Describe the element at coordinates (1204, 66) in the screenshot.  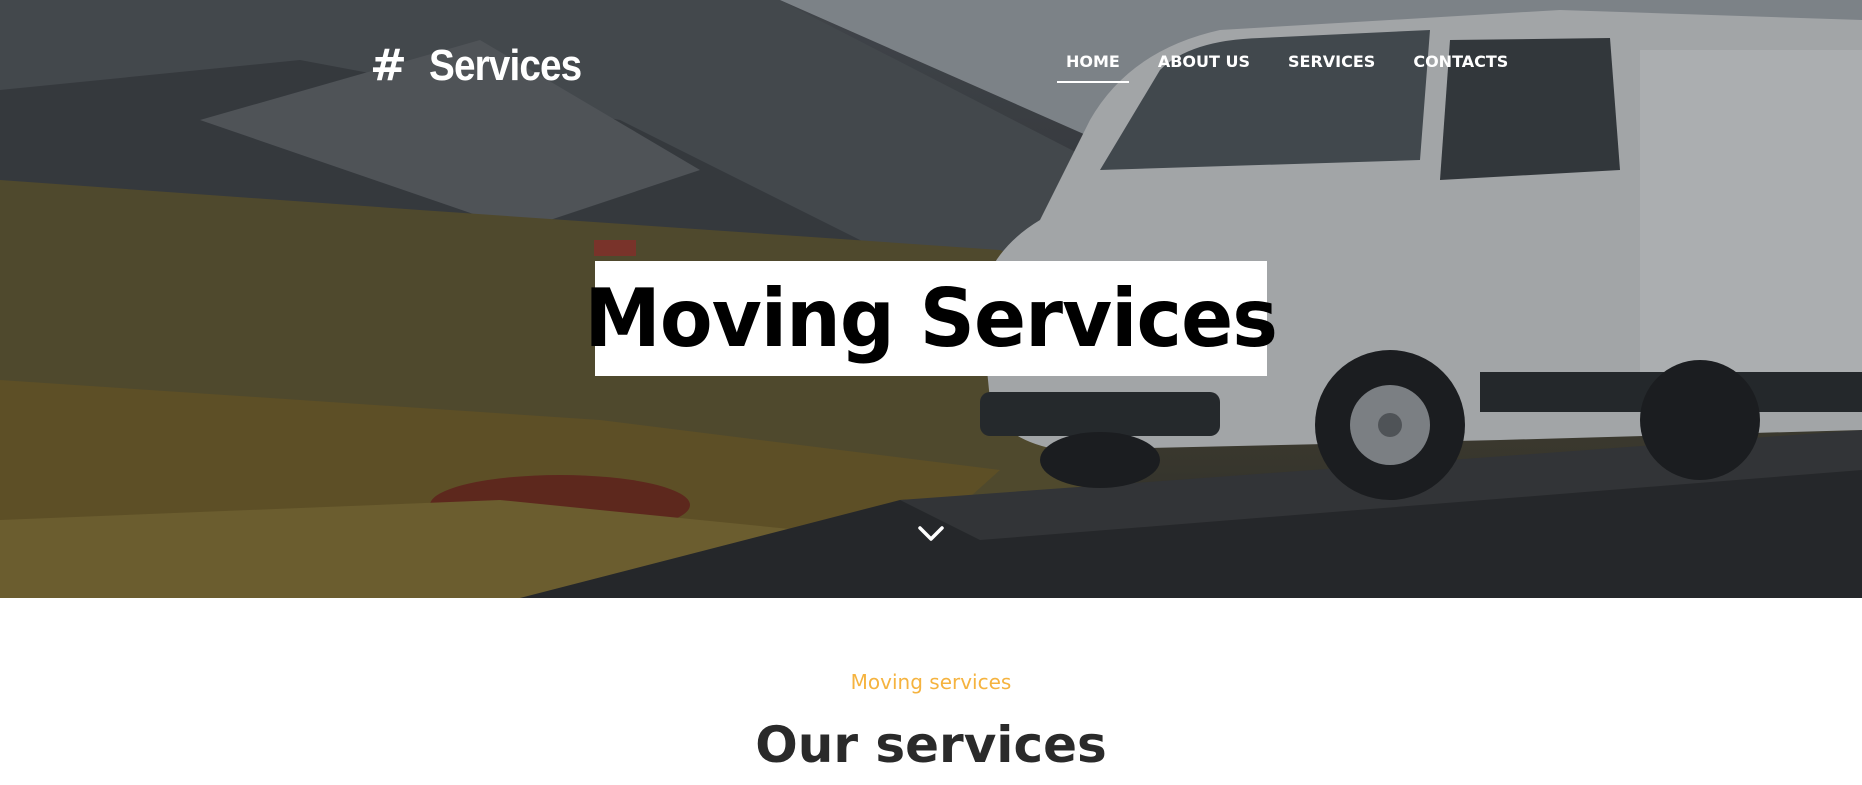
I see `nav-about-us: ABOUT US` at that location.